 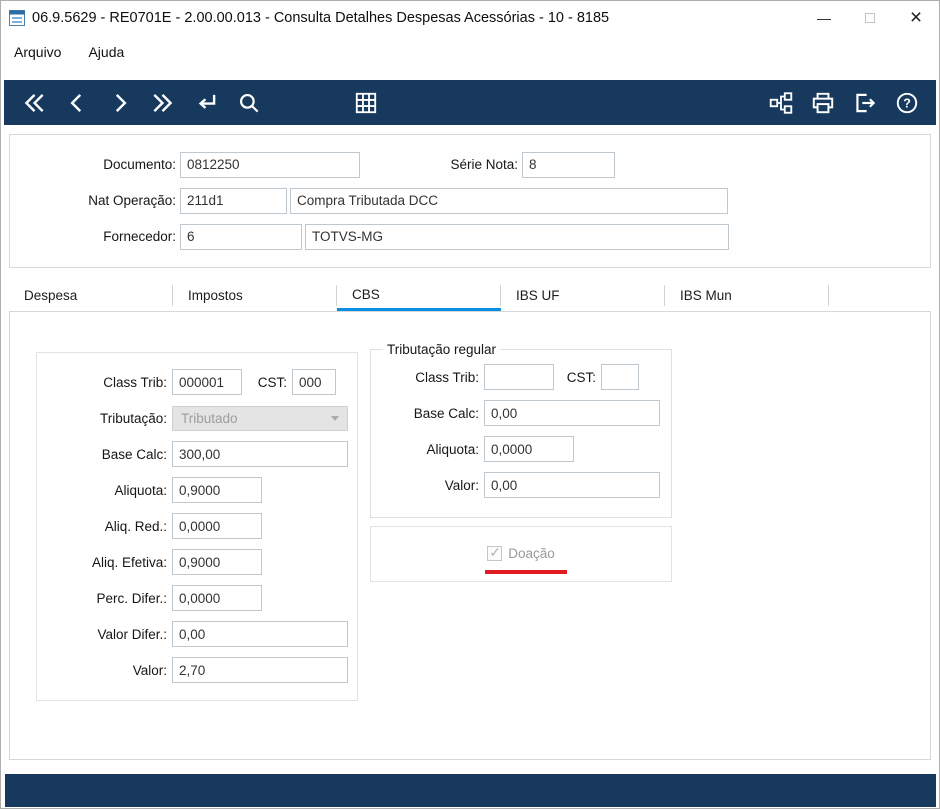 What do you see at coordinates (747, 295) in the screenshot?
I see `tab-ibs-mun: IBS Mun` at bounding box center [747, 295].